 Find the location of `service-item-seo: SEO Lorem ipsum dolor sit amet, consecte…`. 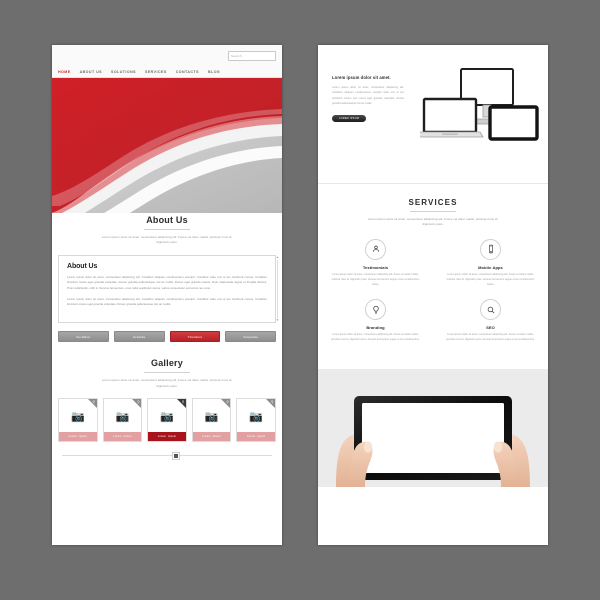

service-item-seo: SEO Lorem ipsum dolor sit amet, consecte… is located at coordinates (490, 321).